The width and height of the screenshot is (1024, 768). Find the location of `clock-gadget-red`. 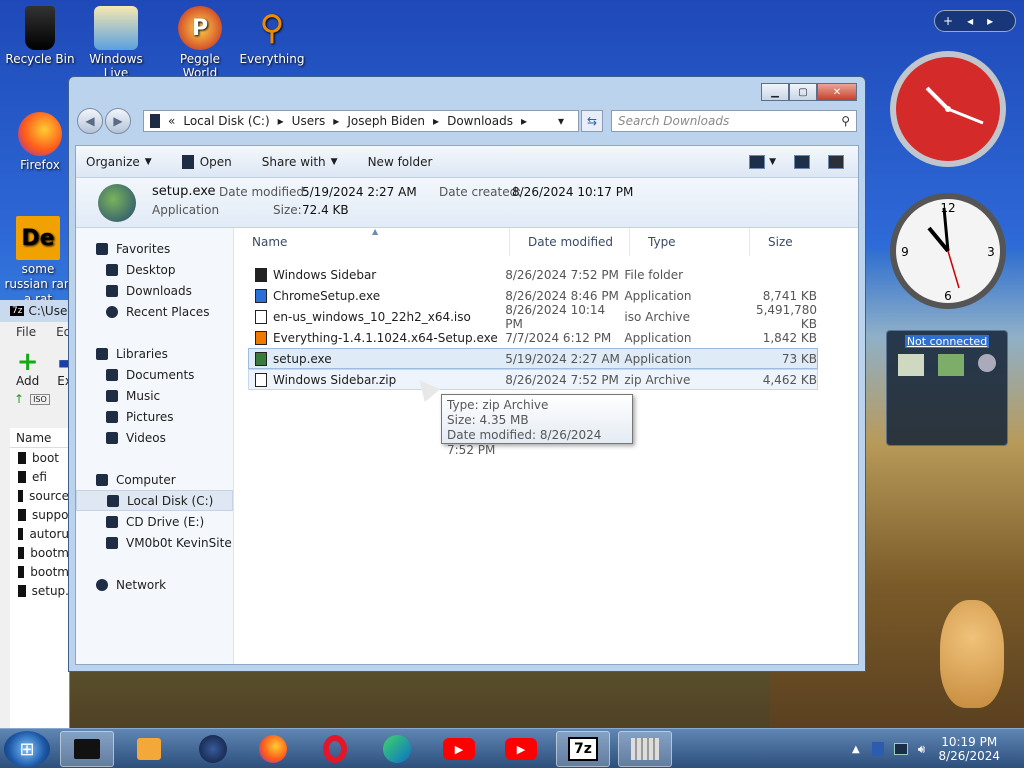

clock-gadget-red is located at coordinates (948, 109).